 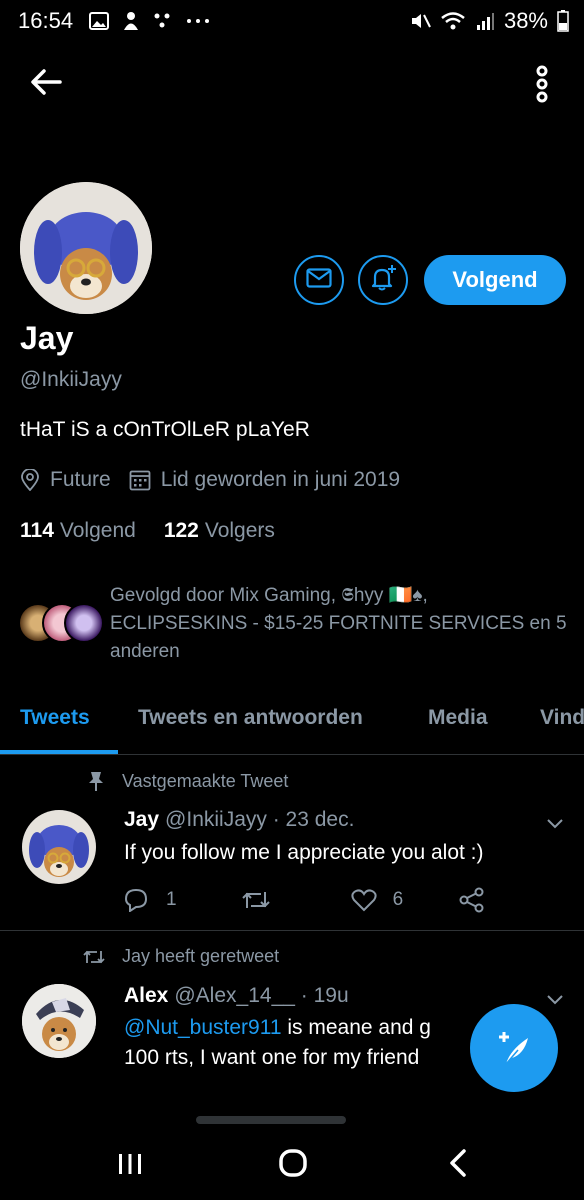 What do you see at coordinates (80, 479) in the screenshot?
I see `profile-location: Future` at bounding box center [80, 479].